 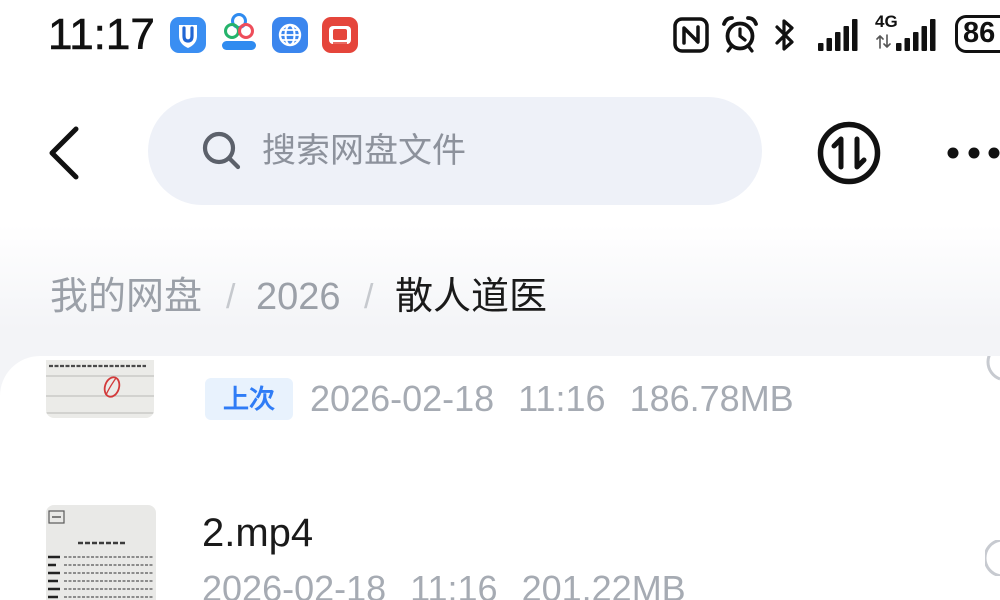 What do you see at coordinates (222, 151) in the screenshot?
I see `search-icon` at bounding box center [222, 151].